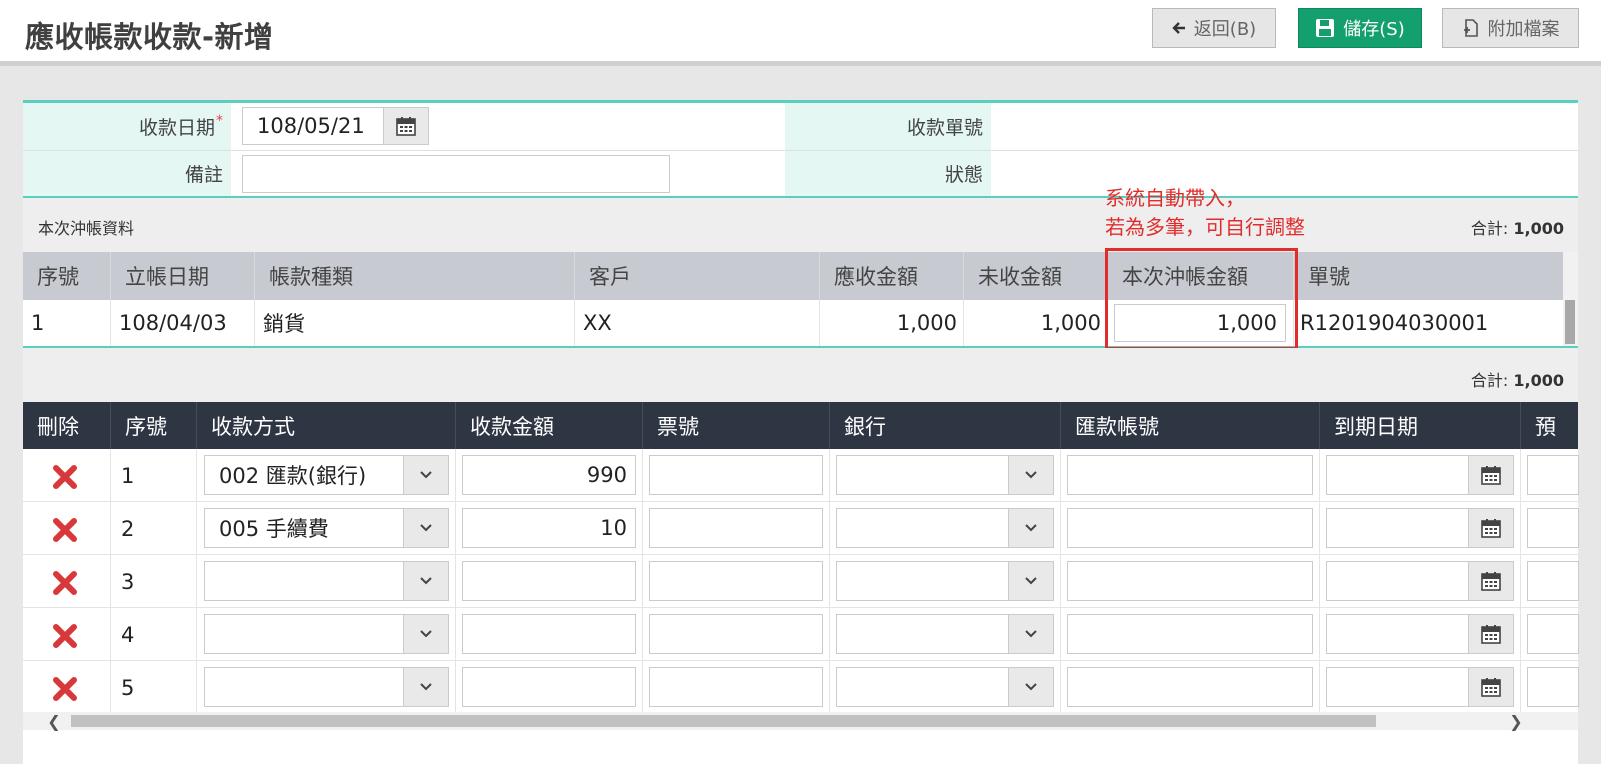 The image size is (1601, 764). Describe the element at coordinates (127, 126) in the screenshot. I see `date-label-cell: 收款日期 *` at that location.